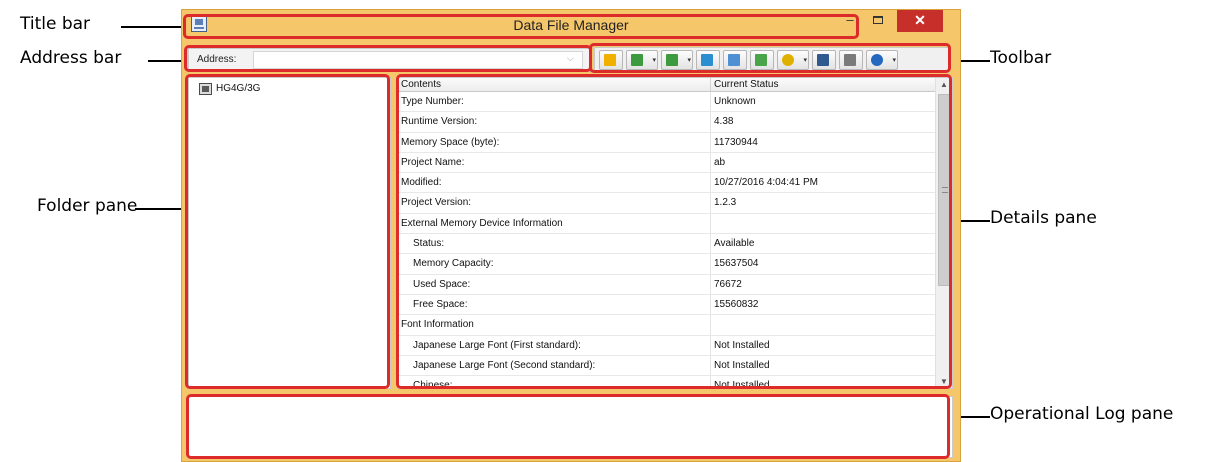  What do you see at coordinates (1043, 218) in the screenshot?
I see `callout-details-pane: Details pane` at bounding box center [1043, 218].